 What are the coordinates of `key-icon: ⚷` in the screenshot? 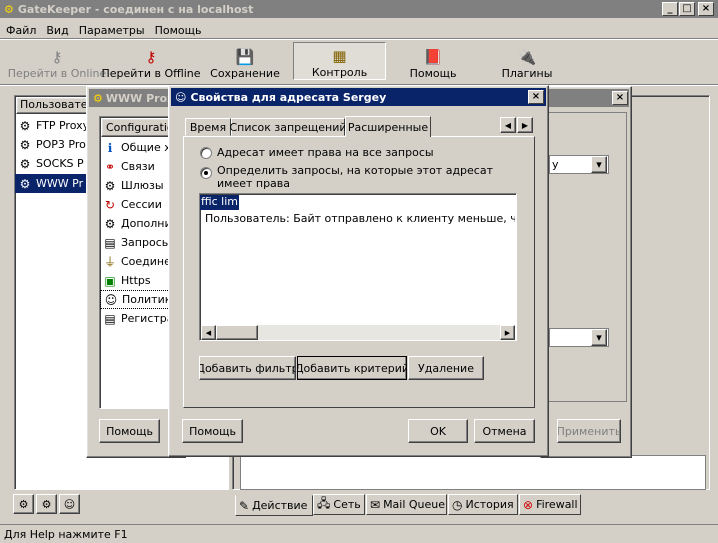 It's located at (57, 57).